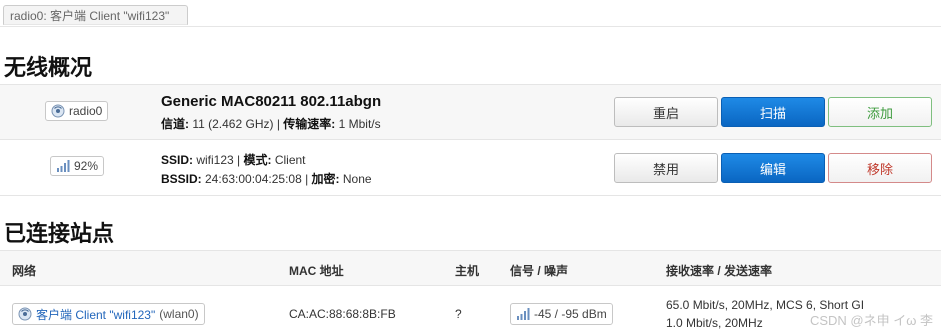 The image size is (941, 335). Describe the element at coordinates (470, 26) in the screenshot. I see `tab-divider` at that location.